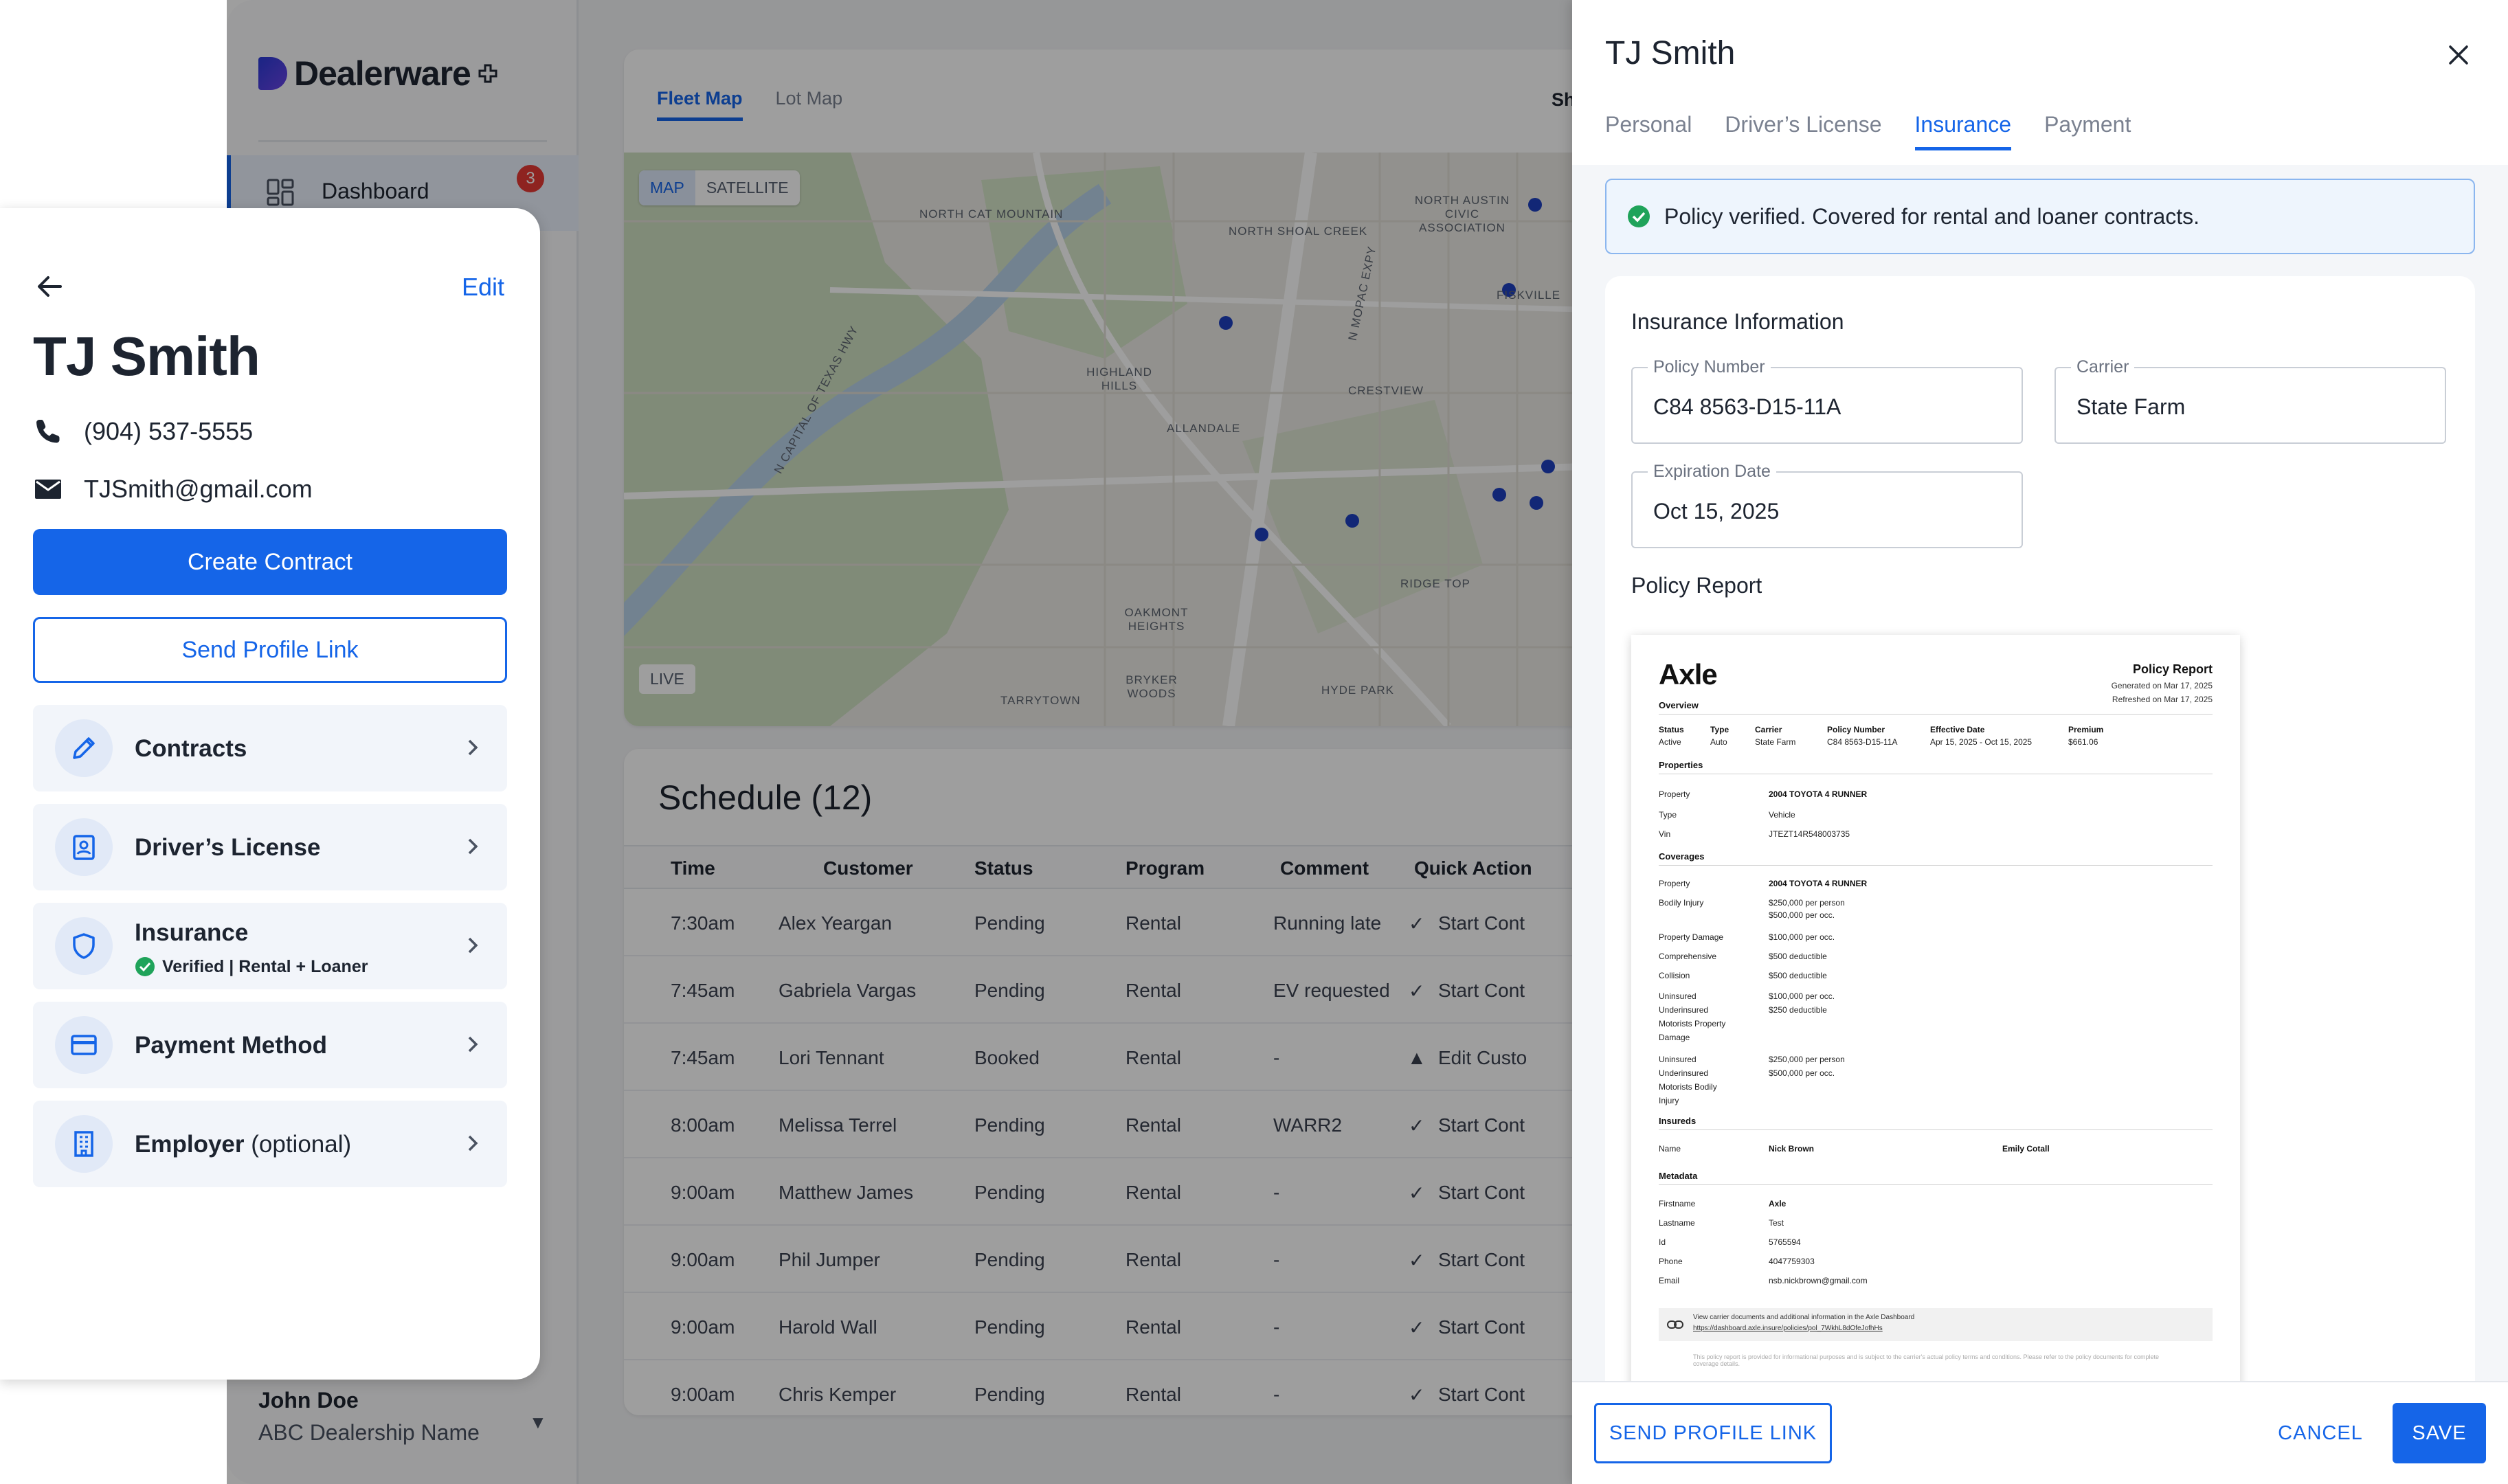  I want to click on optional-label: (optional), so click(301, 1144).